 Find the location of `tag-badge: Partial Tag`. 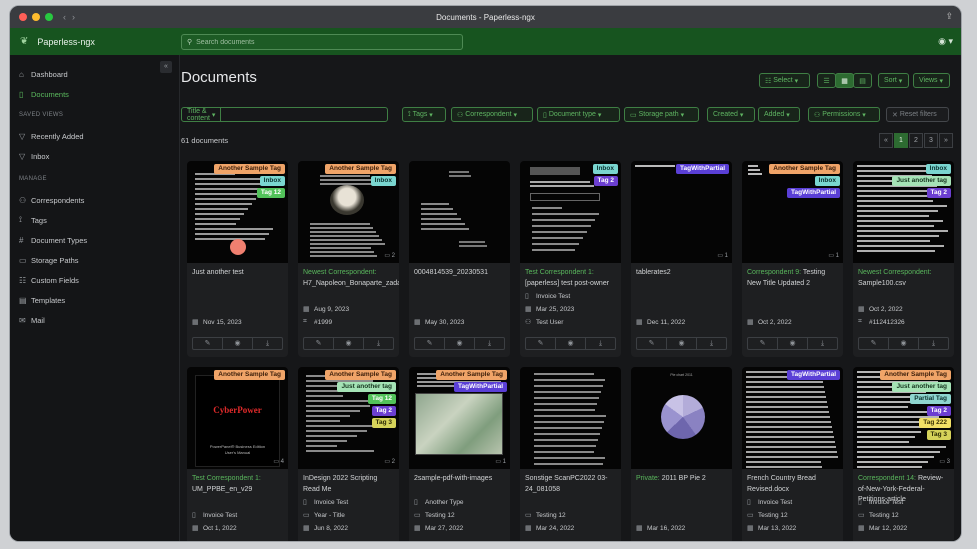

tag-badge: Partial Tag is located at coordinates (930, 399).